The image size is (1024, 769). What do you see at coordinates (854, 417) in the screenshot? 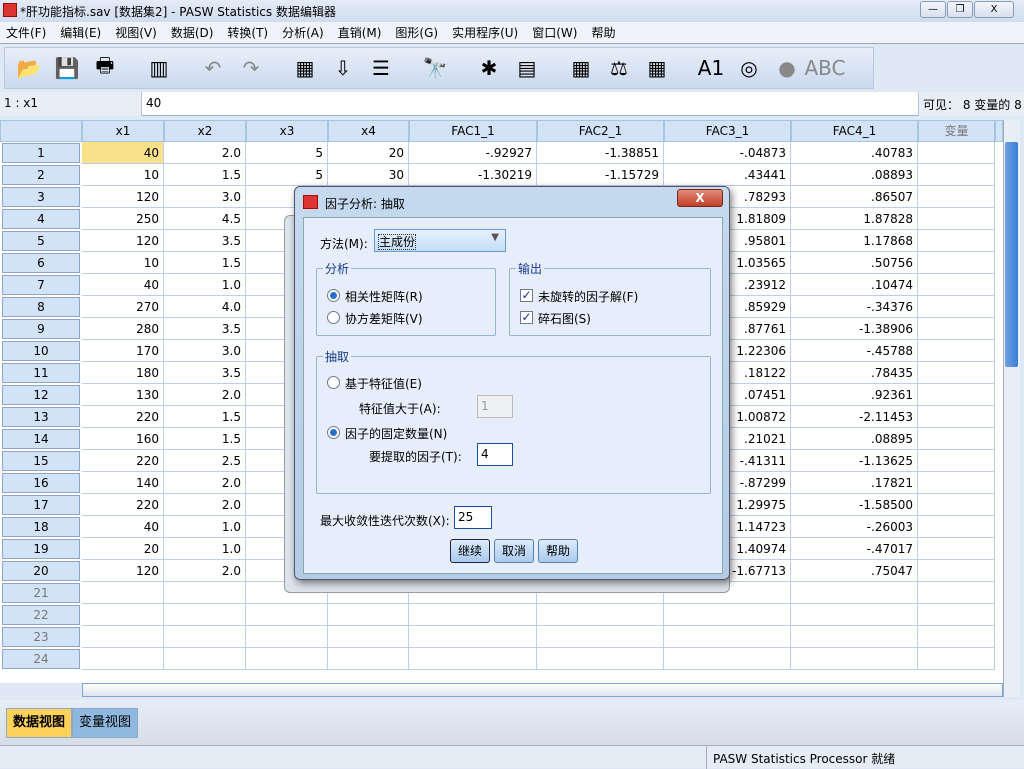
I see `table-cell: -2.11453` at bounding box center [854, 417].